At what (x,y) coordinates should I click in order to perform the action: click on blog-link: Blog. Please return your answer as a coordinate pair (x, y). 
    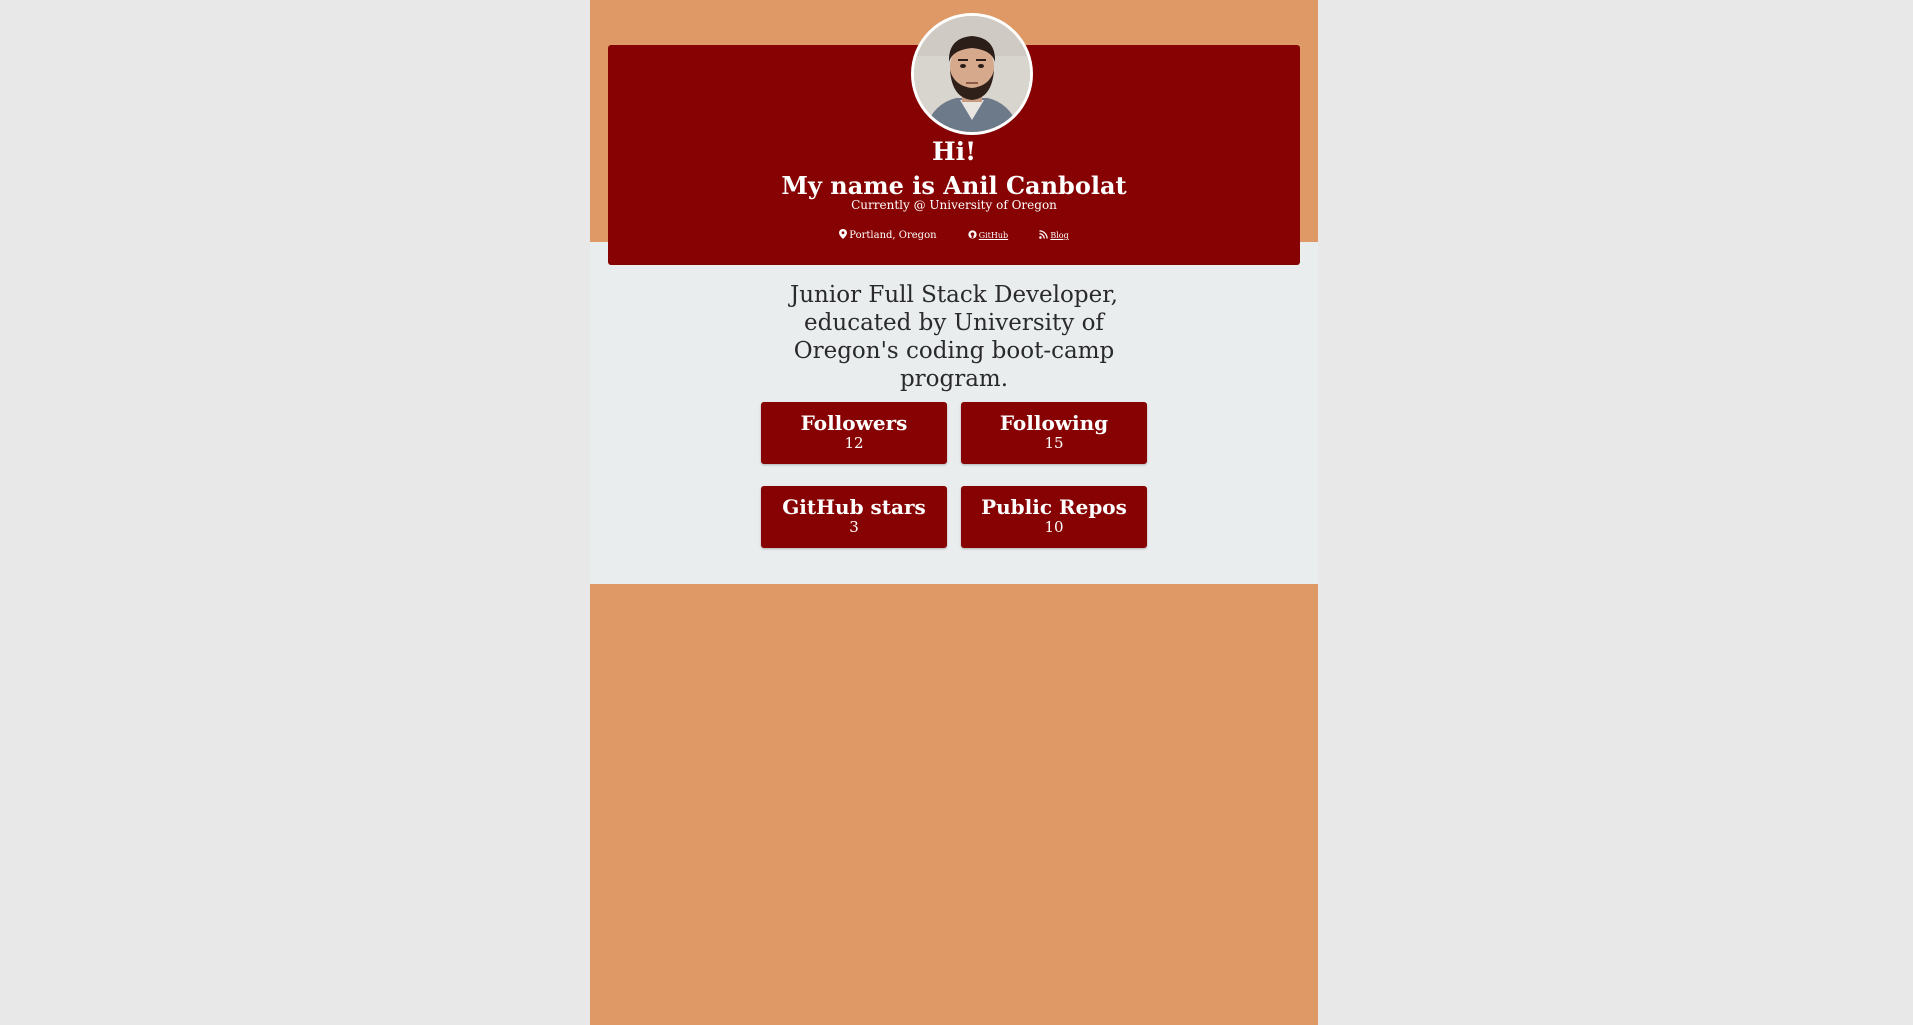
    Looking at the image, I should click on (1059, 235).